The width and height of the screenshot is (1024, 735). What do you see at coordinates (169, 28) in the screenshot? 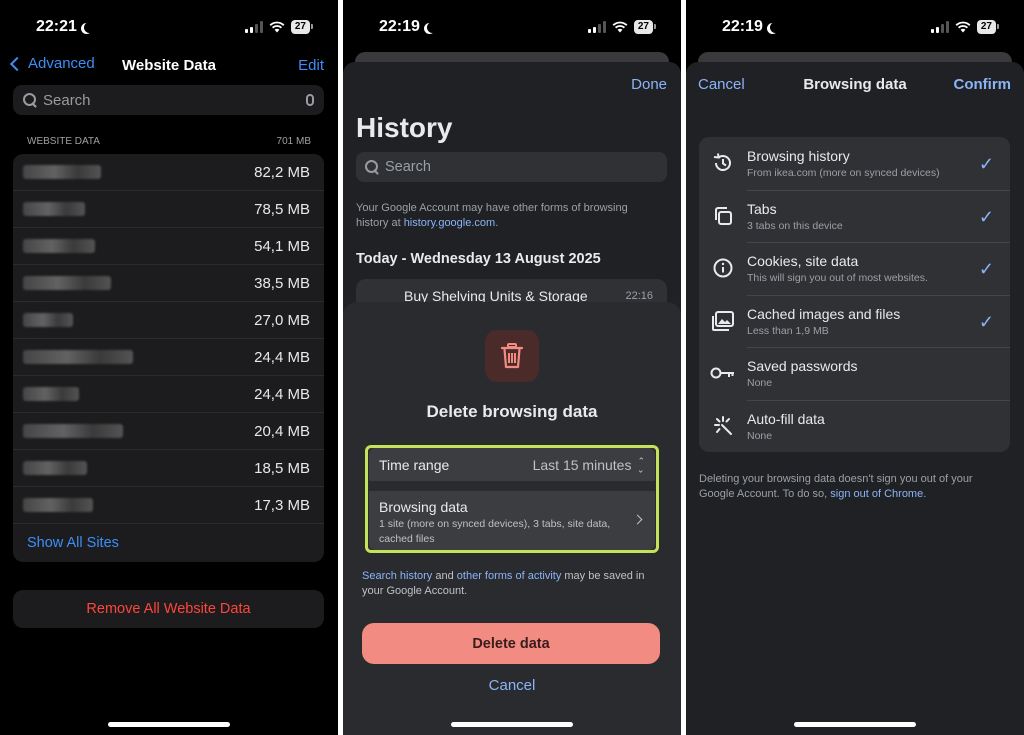
I see `status-bar: 22:21 27` at bounding box center [169, 28].